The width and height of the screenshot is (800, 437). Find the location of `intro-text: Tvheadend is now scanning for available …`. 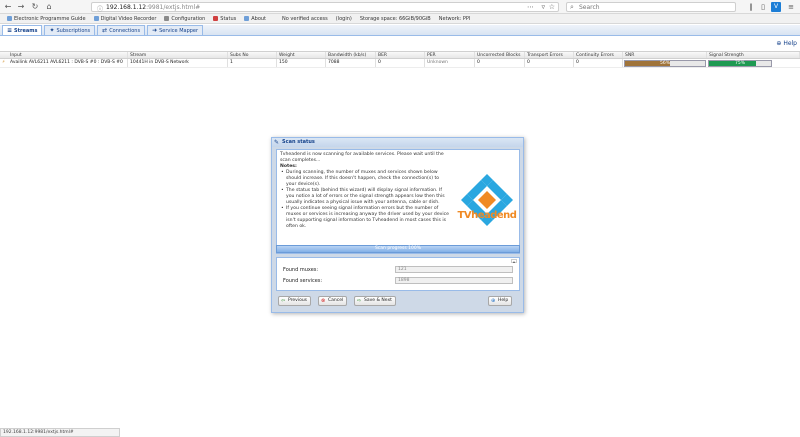

intro-text: Tvheadend is now scanning for available … is located at coordinates (362, 157).